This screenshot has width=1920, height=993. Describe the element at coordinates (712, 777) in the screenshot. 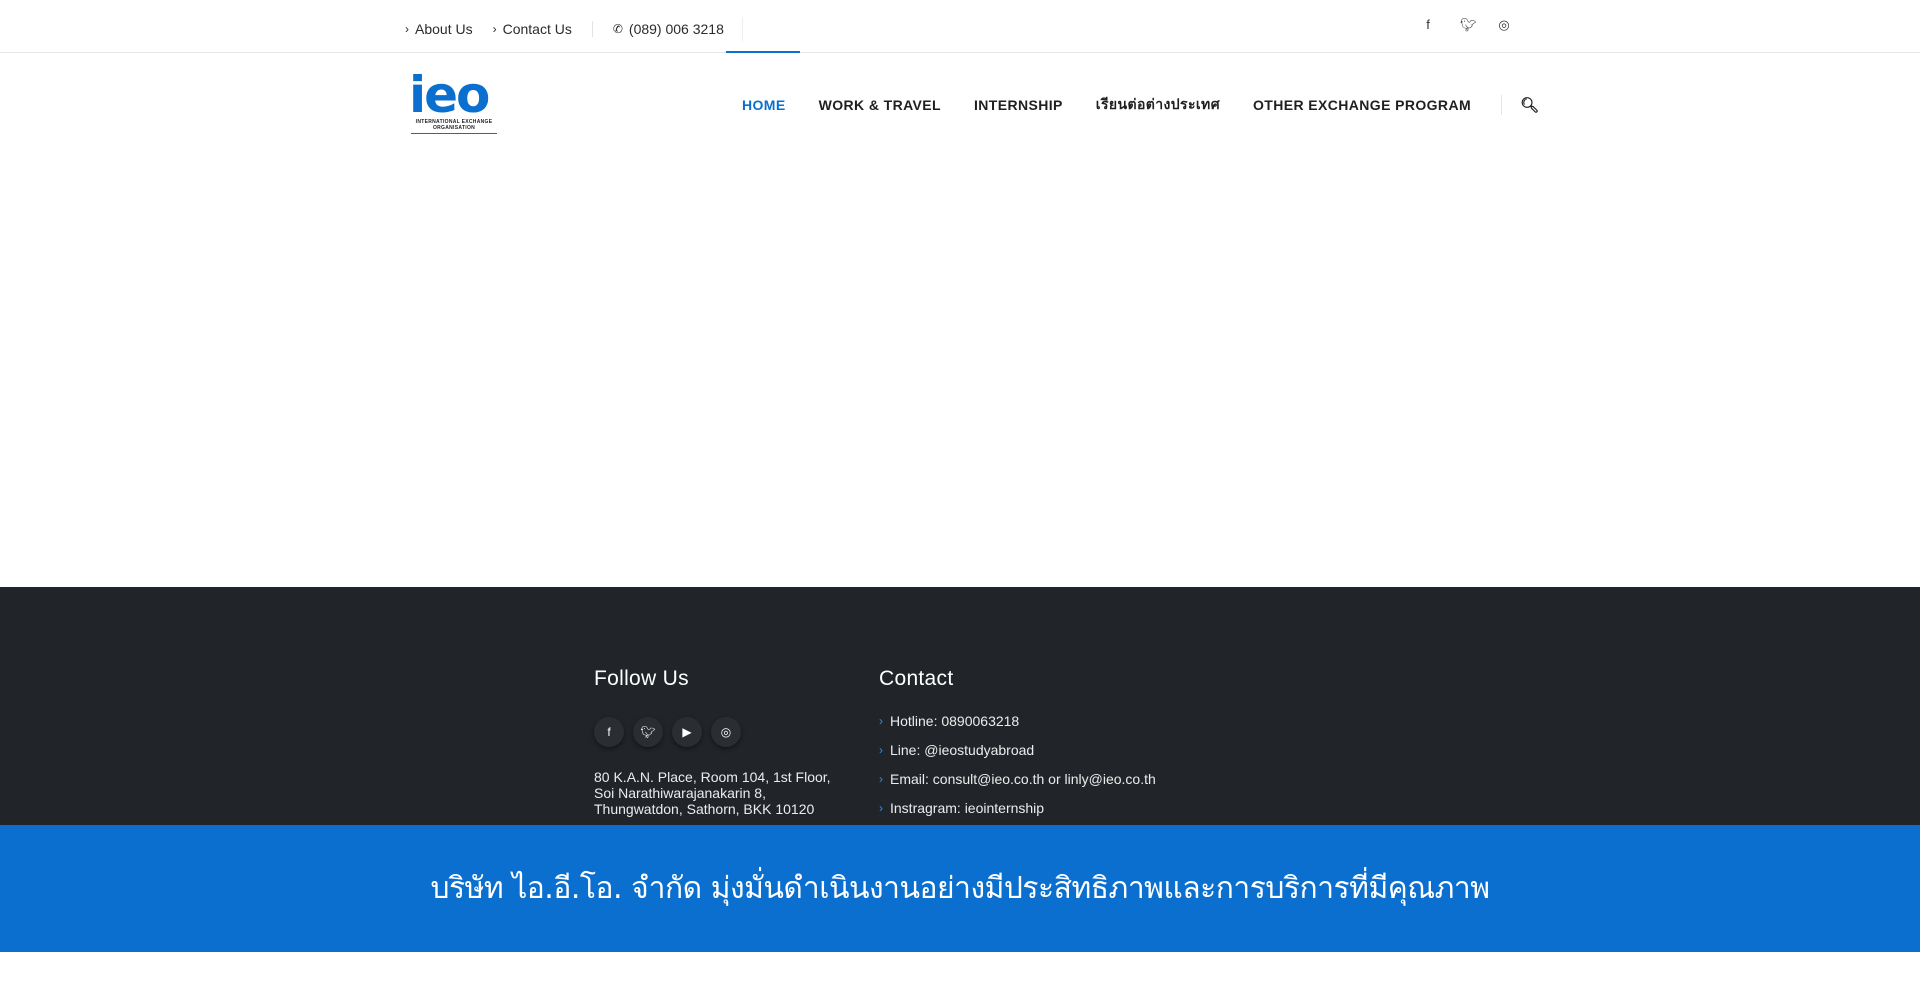

I see `address-line: 80 K.A.N. Place, Room 104, 1st Floor,` at that location.